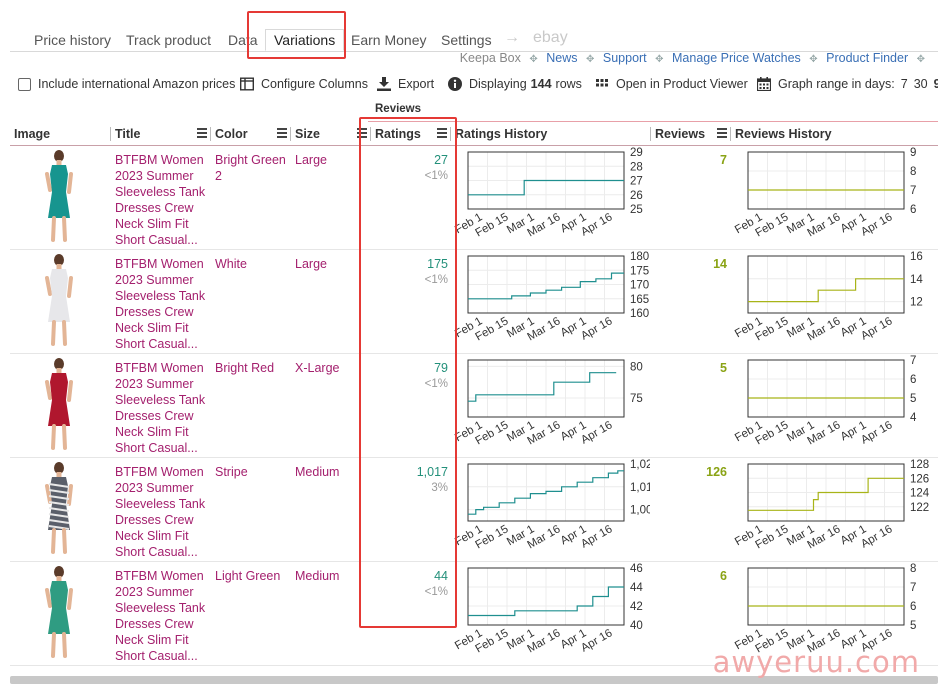 This screenshot has width=938, height=693. Describe the element at coordinates (904, 84) in the screenshot. I see `graph-range-7: 7` at that location.